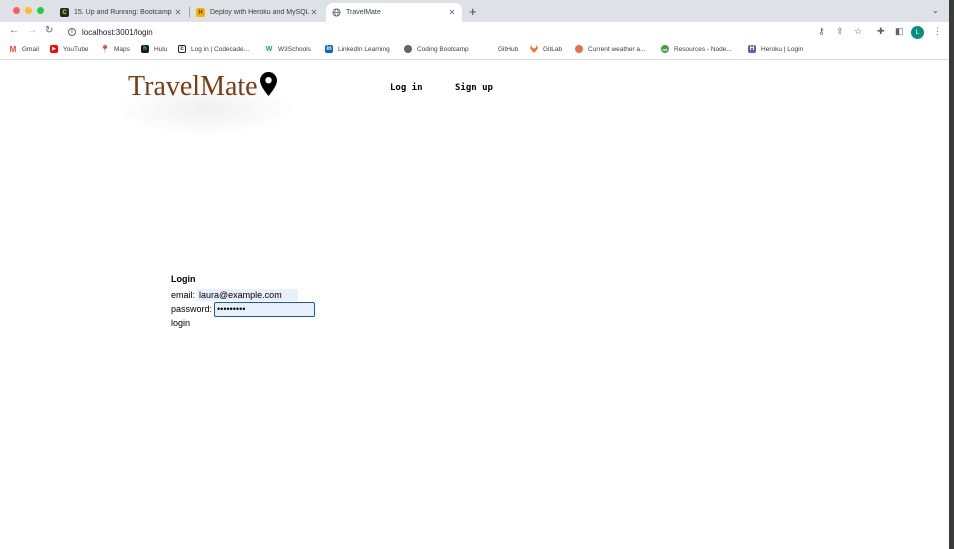 The width and height of the screenshot is (954, 549). I want to click on address-bar: i localhost:3001/login, so click(449, 32).